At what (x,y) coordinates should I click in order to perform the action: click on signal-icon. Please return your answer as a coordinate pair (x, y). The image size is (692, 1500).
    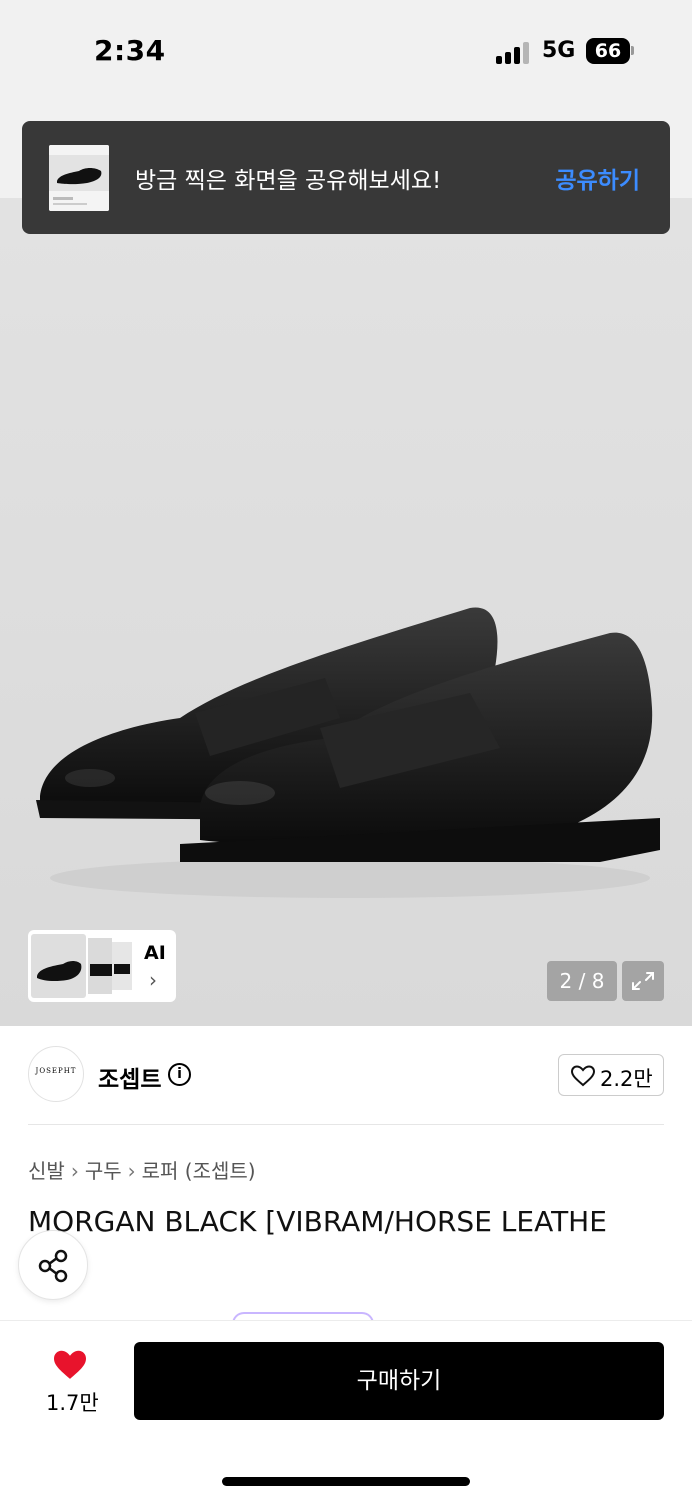
    Looking at the image, I should click on (514, 53).